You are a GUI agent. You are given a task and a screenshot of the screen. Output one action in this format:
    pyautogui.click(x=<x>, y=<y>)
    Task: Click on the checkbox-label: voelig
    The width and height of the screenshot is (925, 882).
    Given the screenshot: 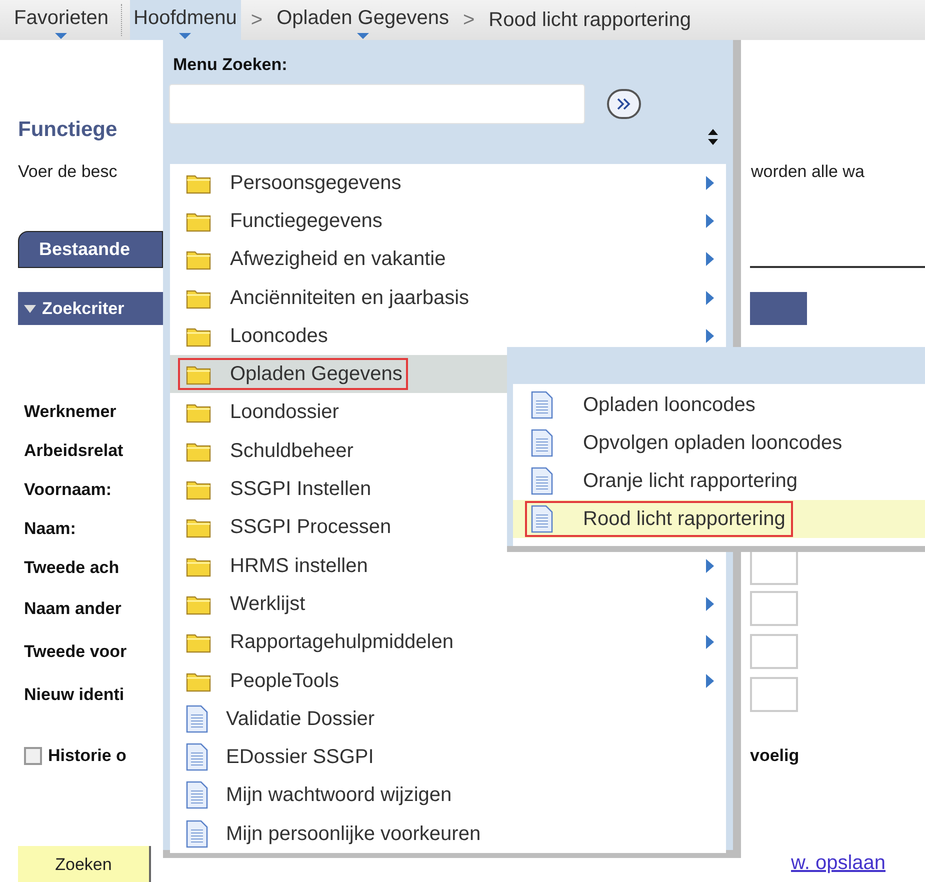 What is the action you would take?
    pyautogui.click(x=775, y=756)
    